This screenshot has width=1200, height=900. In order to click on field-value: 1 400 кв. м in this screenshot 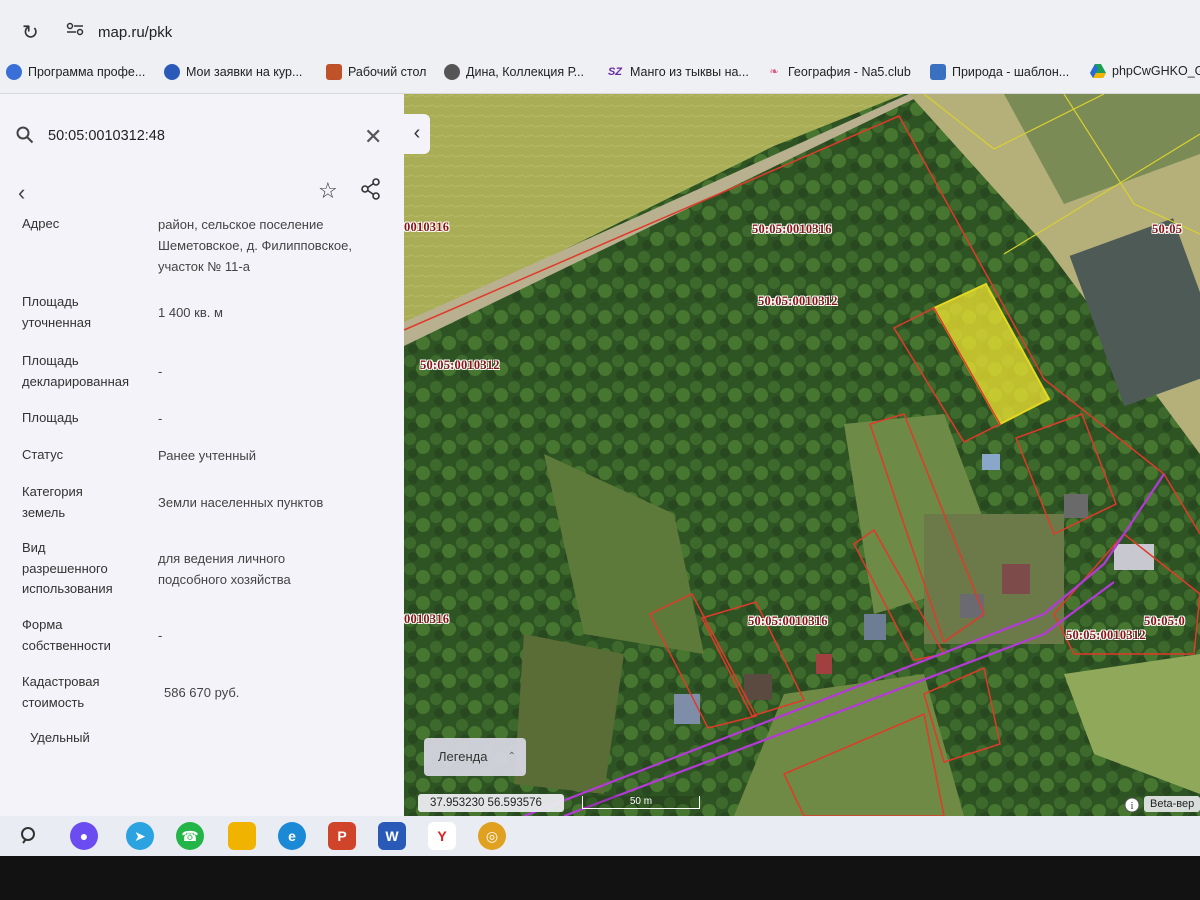, I will do `click(190, 312)`.